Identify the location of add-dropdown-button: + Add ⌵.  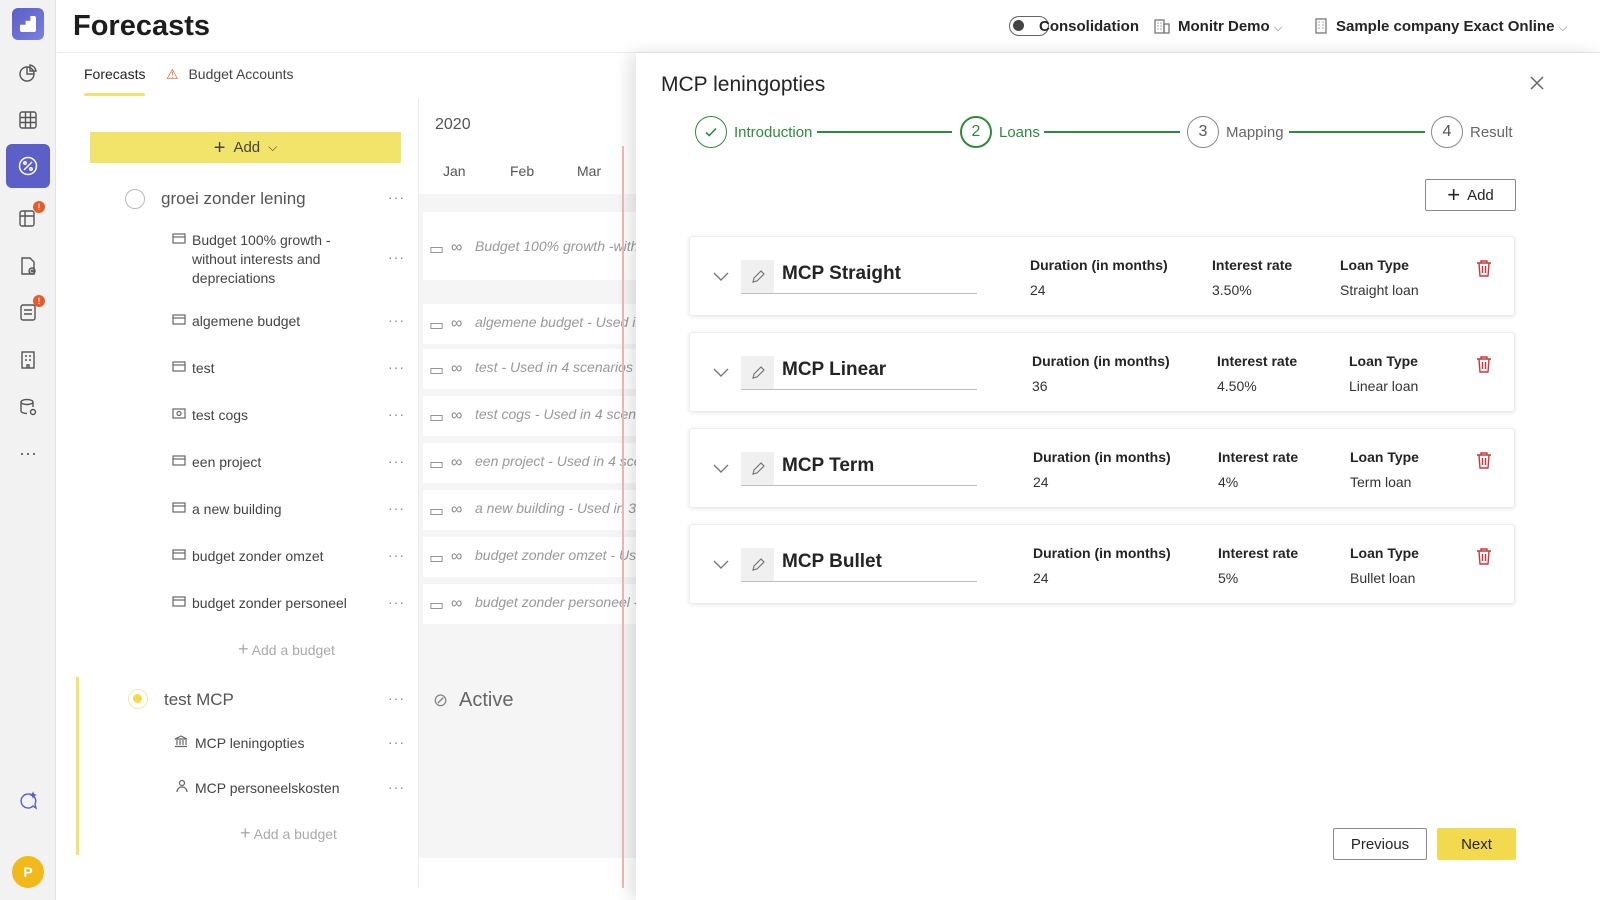
(245, 147).